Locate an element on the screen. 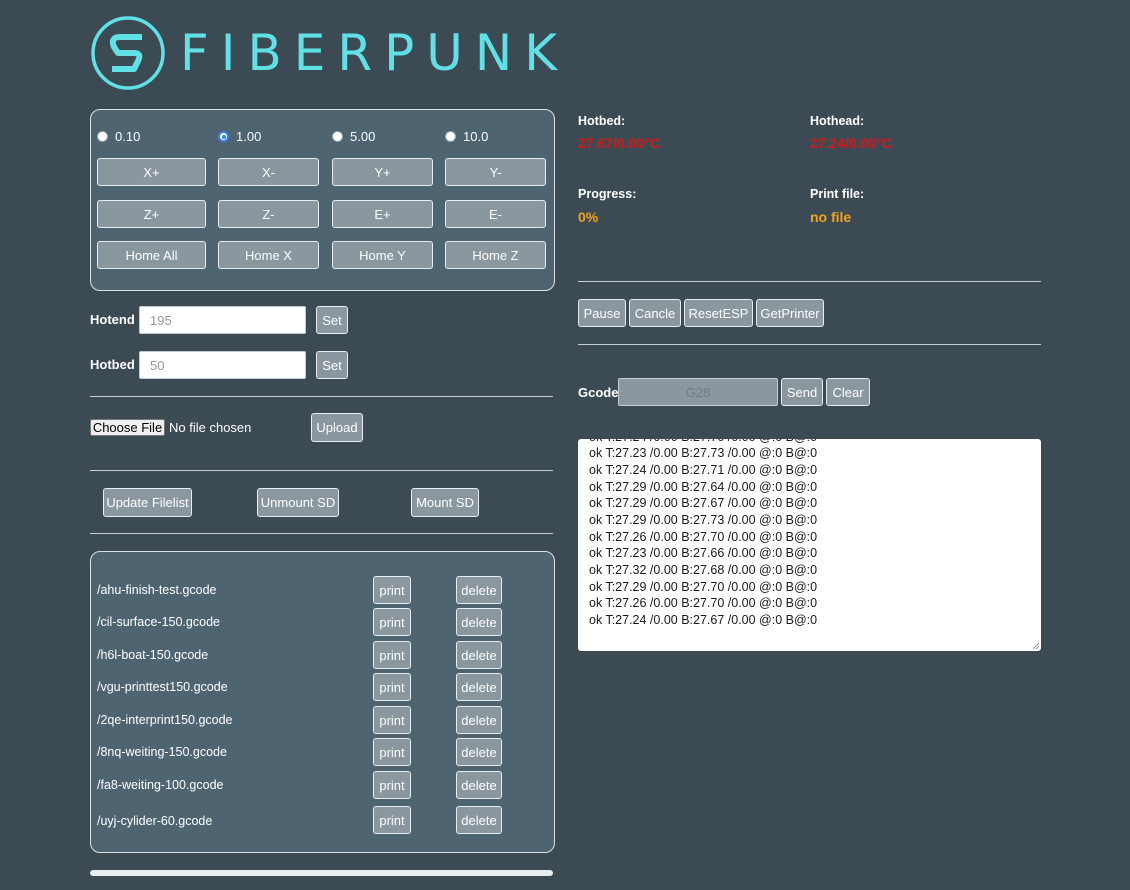  update-filelist-button: Update Filelist is located at coordinates (147, 502).